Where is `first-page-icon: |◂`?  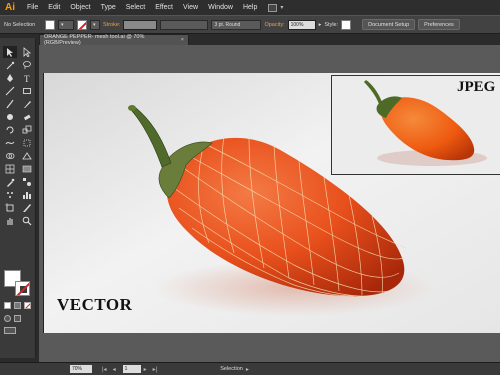 first-page-icon: |◂ is located at coordinates (104, 369).